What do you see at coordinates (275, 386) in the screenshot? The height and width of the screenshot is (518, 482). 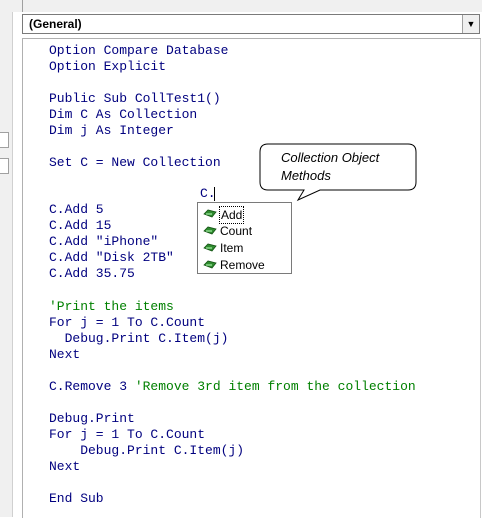 I see `code-inline-comment: 'Remove 3rd item from the collection` at bounding box center [275, 386].